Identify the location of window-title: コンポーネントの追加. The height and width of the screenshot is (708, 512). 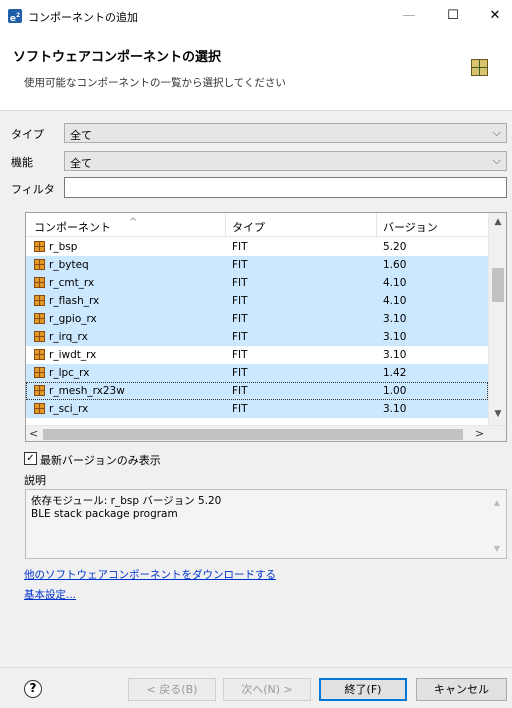
(83, 17).